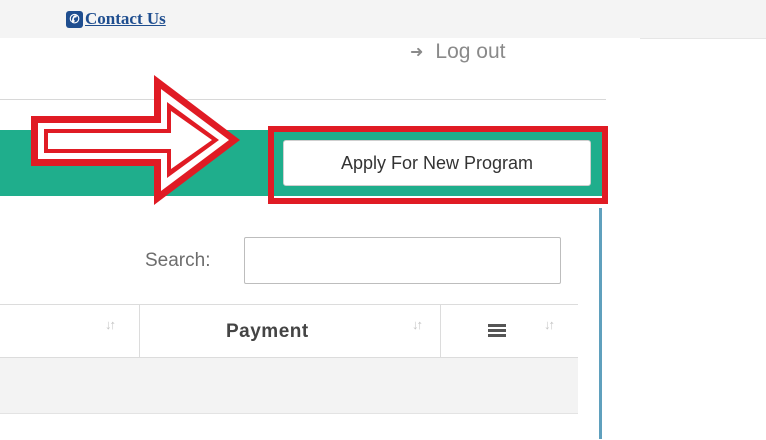 The width and height of the screenshot is (766, 440). What do you see at coordinates (497, 331) in the screenshot?
I see `list-icon` at bounding box center [497, 331].